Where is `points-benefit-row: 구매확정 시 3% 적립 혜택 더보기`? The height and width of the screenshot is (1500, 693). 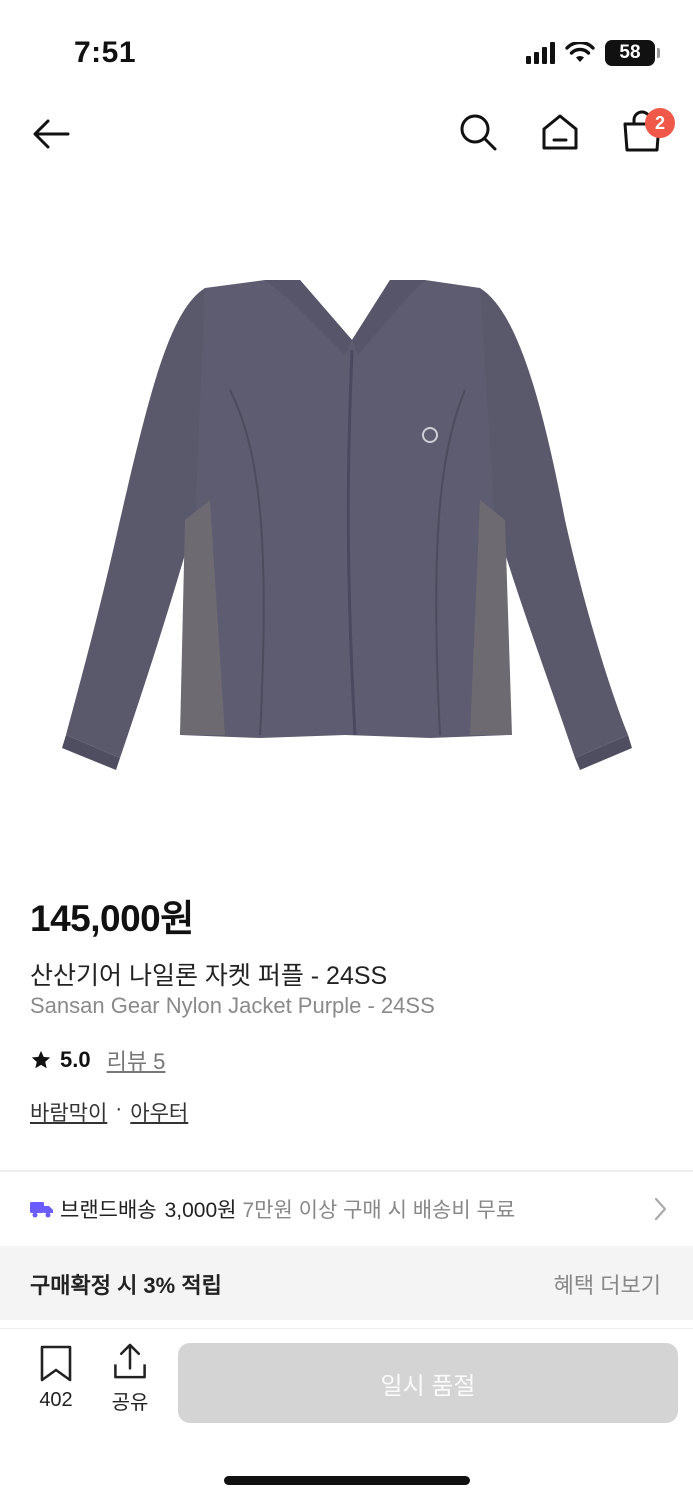
points-benefit-row: 구매확정 시 3% 적립 혜택 더보기 is located at coordinates (346, 1283).